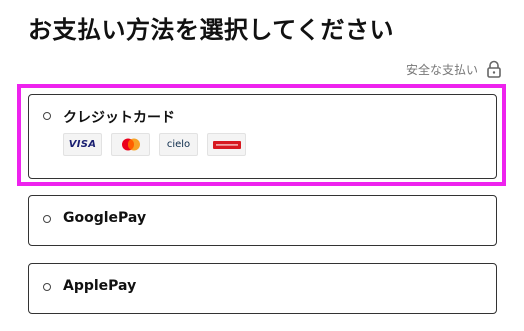 This screenshot has height=331, width=524. What do you see at coordinates (100, 286) in the screenshot?
I see `payment-option-label: ApplePay` at bounding box center [100, 286].